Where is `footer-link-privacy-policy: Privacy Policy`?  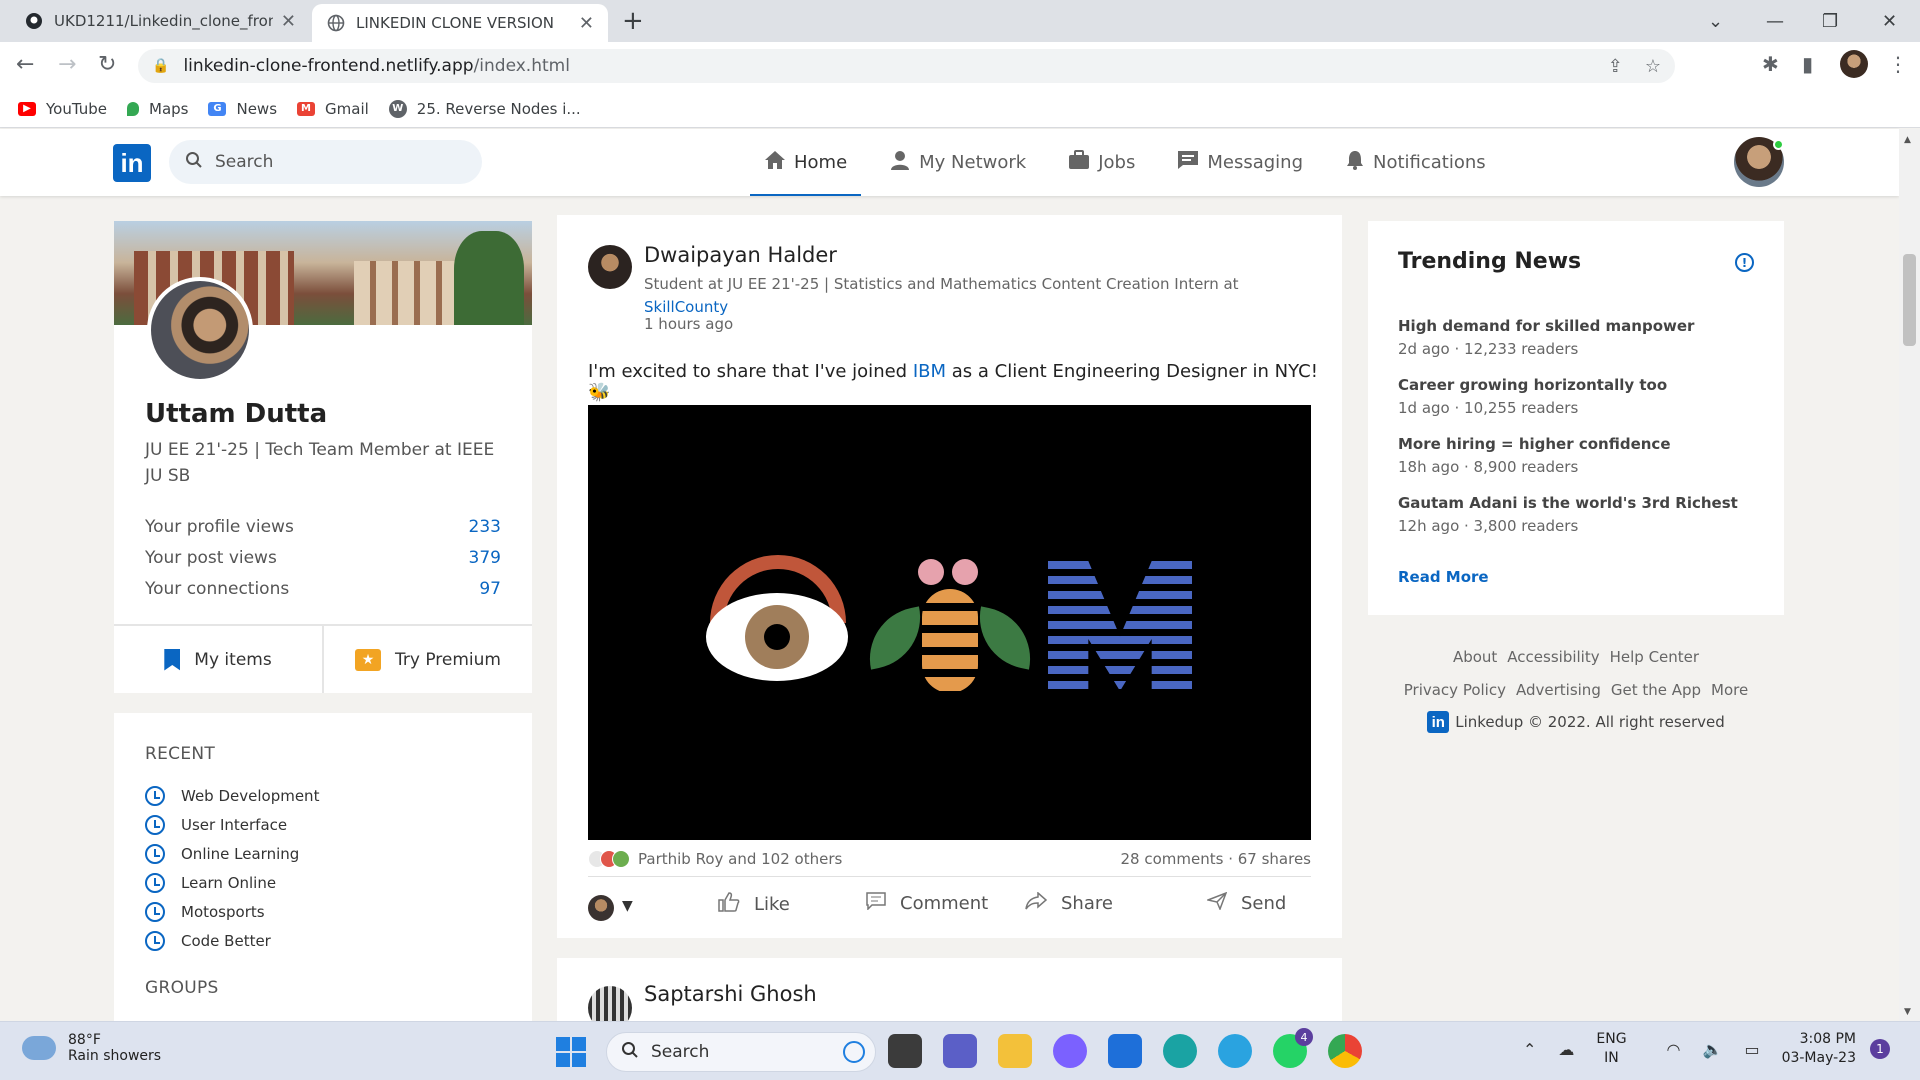
footer-link-privacy-policy: Privacy Policy is located at coordinates (1455, 690).